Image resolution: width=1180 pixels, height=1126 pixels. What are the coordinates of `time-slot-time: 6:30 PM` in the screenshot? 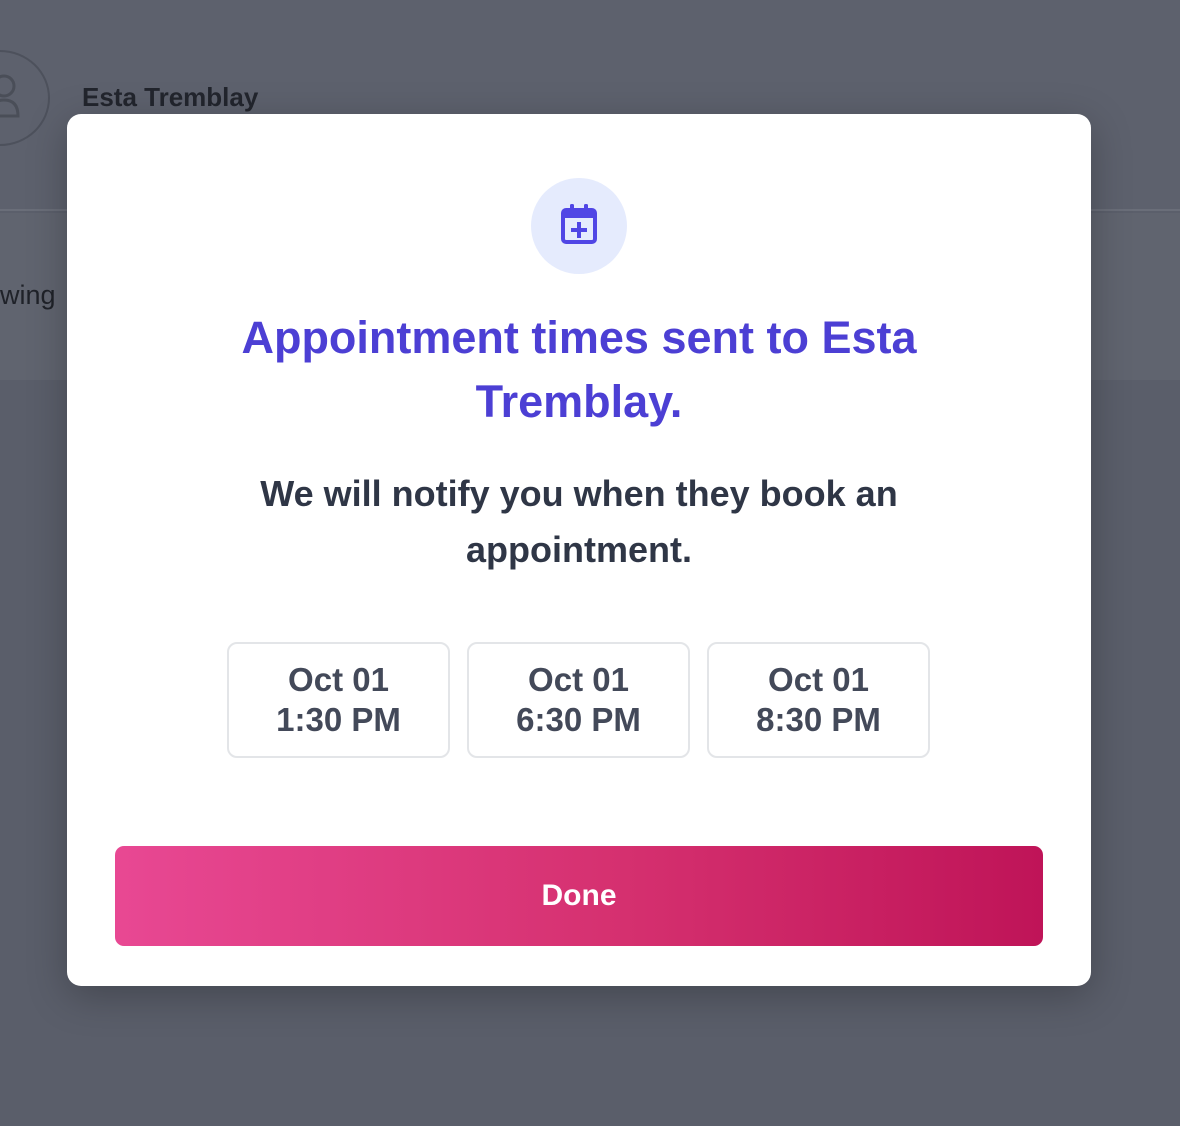 It's located at (578, 719).